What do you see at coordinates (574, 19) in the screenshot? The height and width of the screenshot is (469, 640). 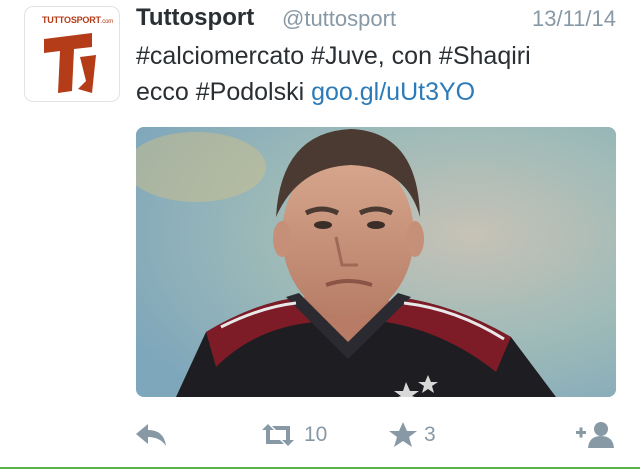 I see `tweet-date: 13/11/14` at bounding box center [574, 19].